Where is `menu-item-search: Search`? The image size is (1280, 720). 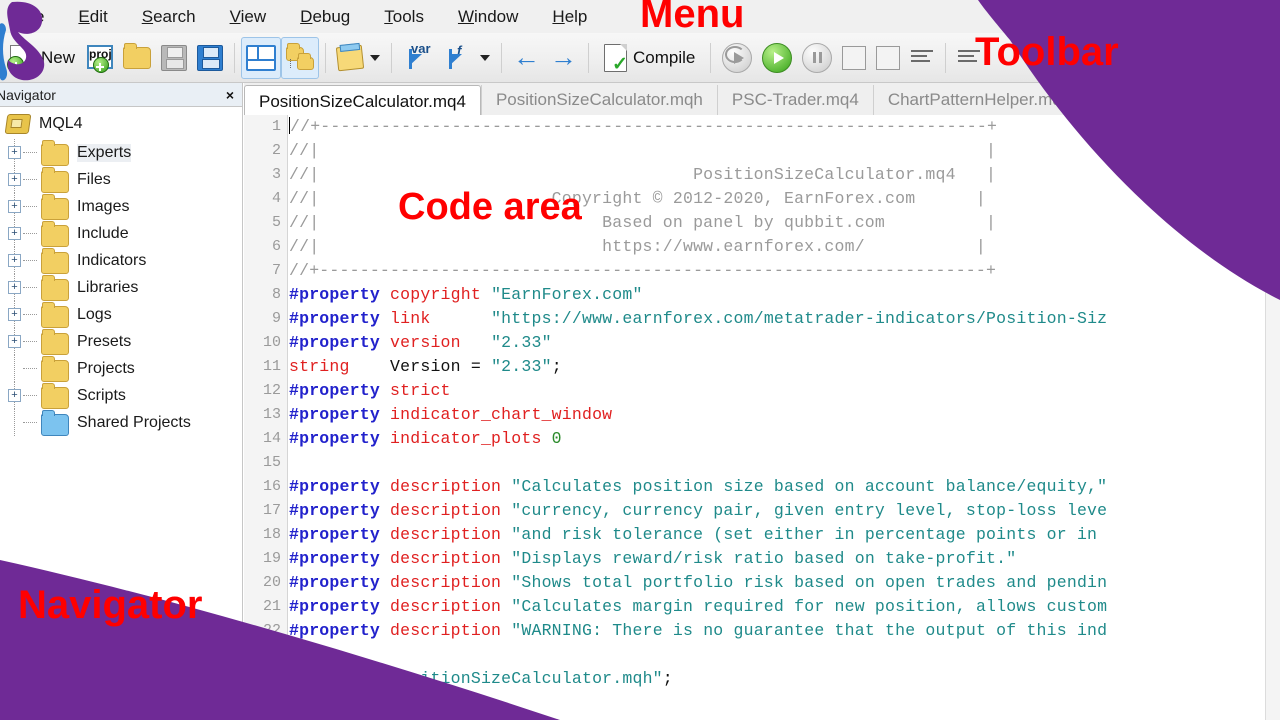 menu-item-search: Search is located at coordinates (169, 16).